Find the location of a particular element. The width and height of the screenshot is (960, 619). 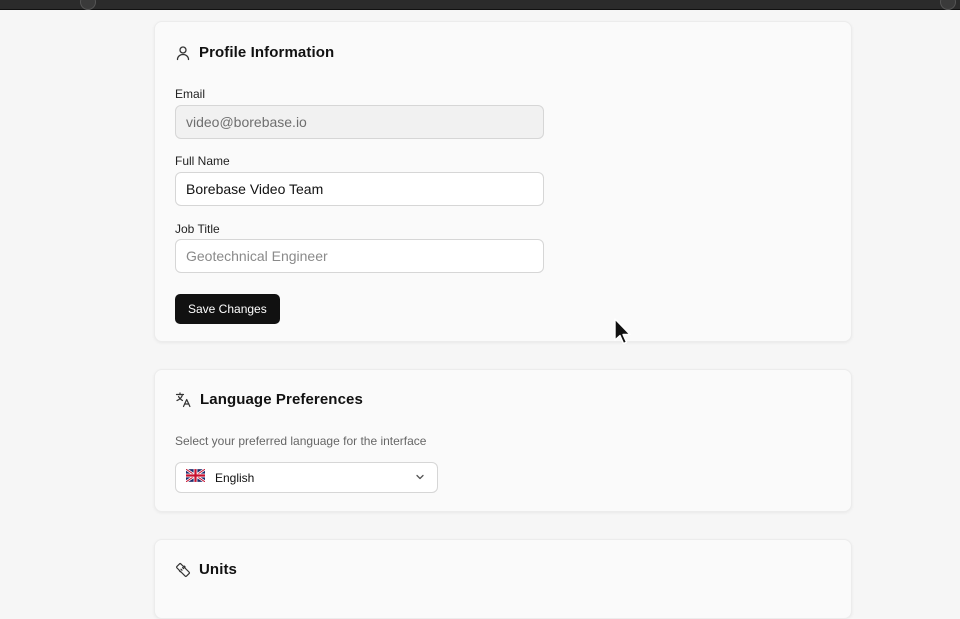

full-name-label: Full Name is located at coordinates (202, 161).